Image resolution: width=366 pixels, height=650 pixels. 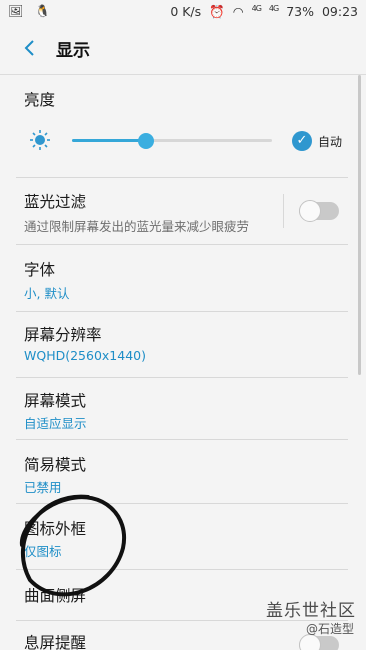 I want to click on item-label: 屏幕模式, so click(x=55, y=401).